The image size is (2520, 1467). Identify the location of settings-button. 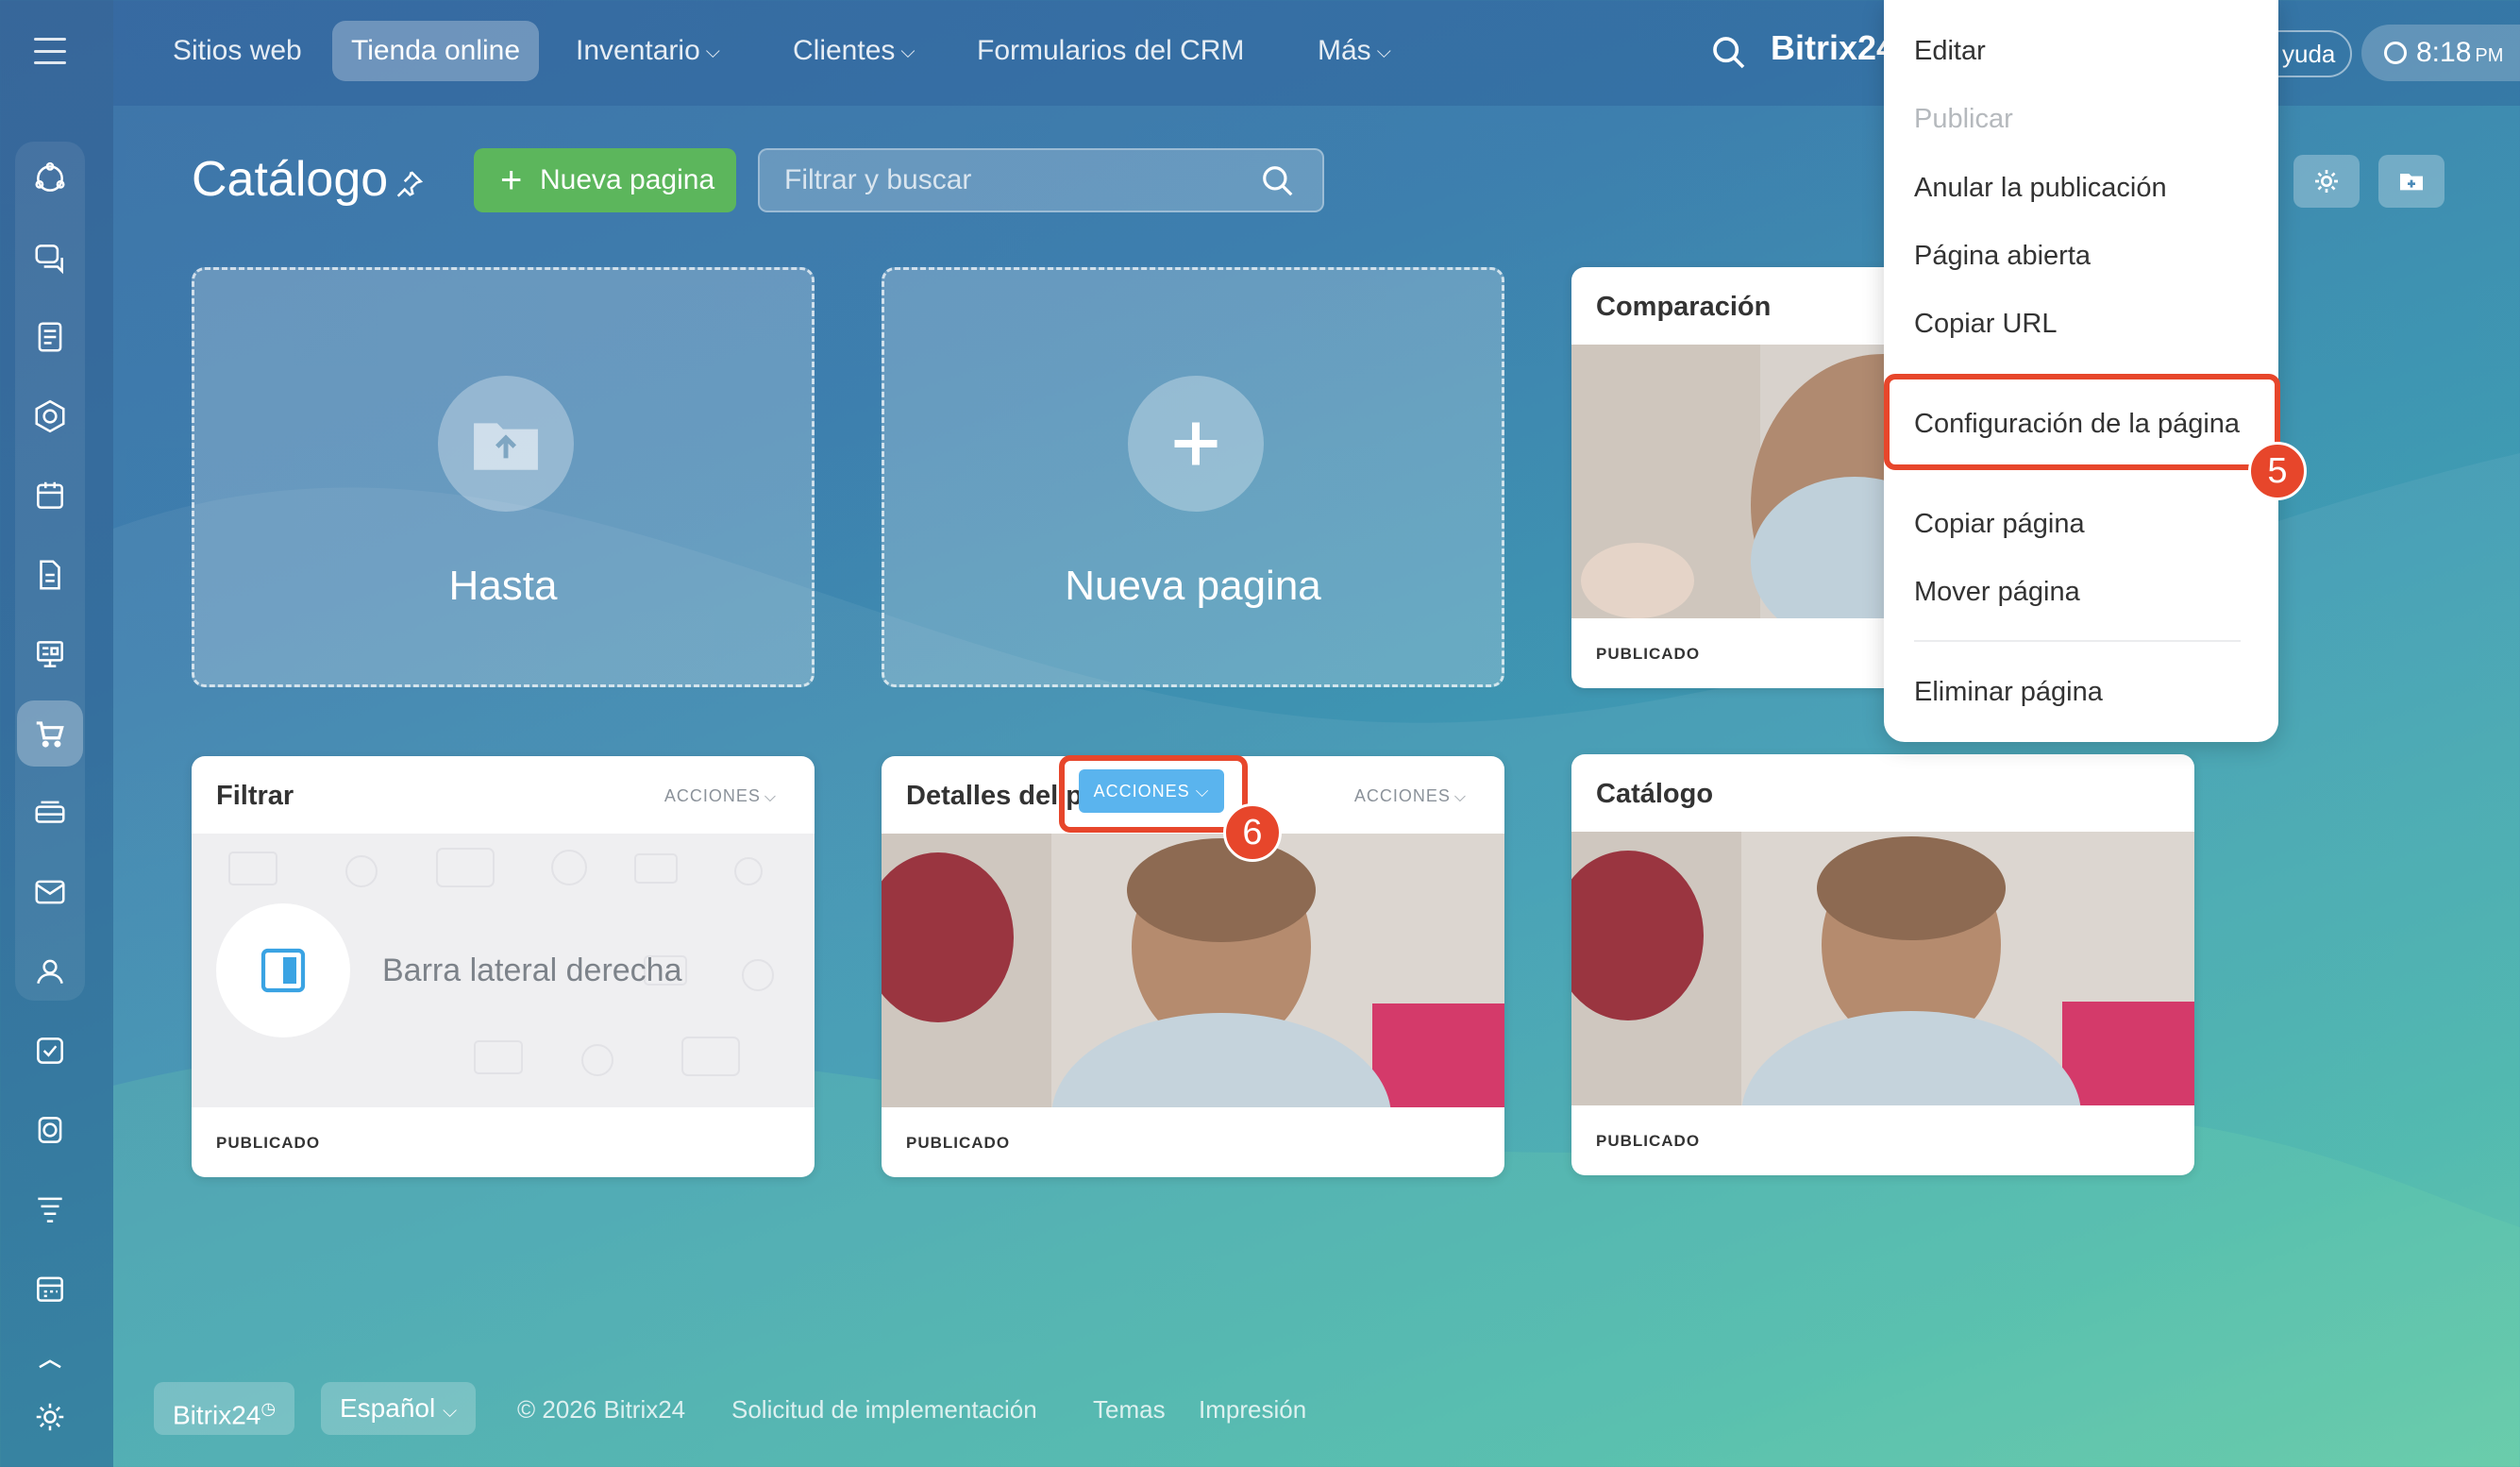
(2326, 181).